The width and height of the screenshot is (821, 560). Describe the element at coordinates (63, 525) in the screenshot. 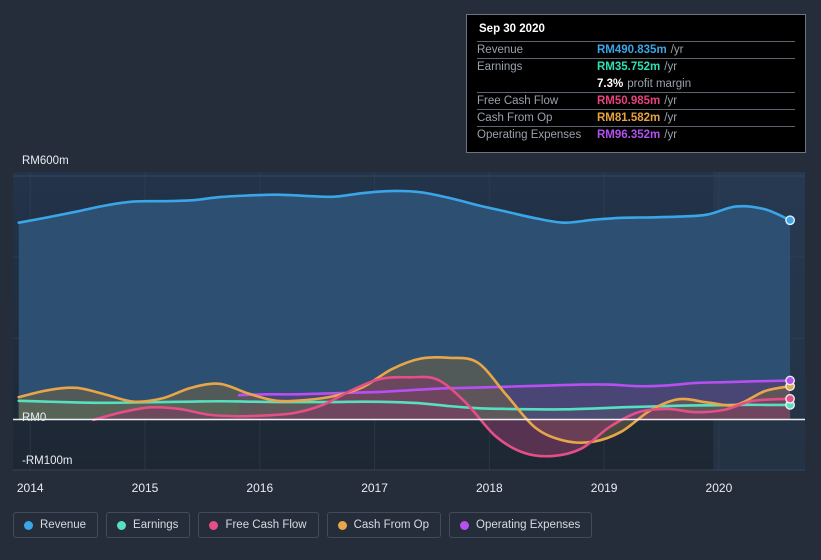

I see `legend-item-label: Revenue` at that location.